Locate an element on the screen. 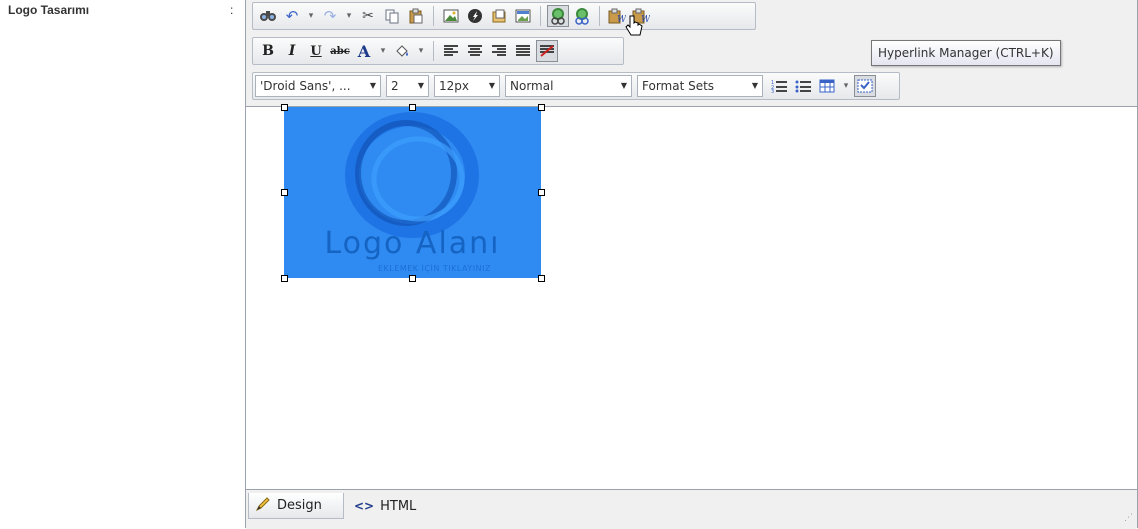 This screenshot has height=529, width=1138. font-name-dropdown: 'Droid Sans', ... ▼ is located at coordinates (318, 86).